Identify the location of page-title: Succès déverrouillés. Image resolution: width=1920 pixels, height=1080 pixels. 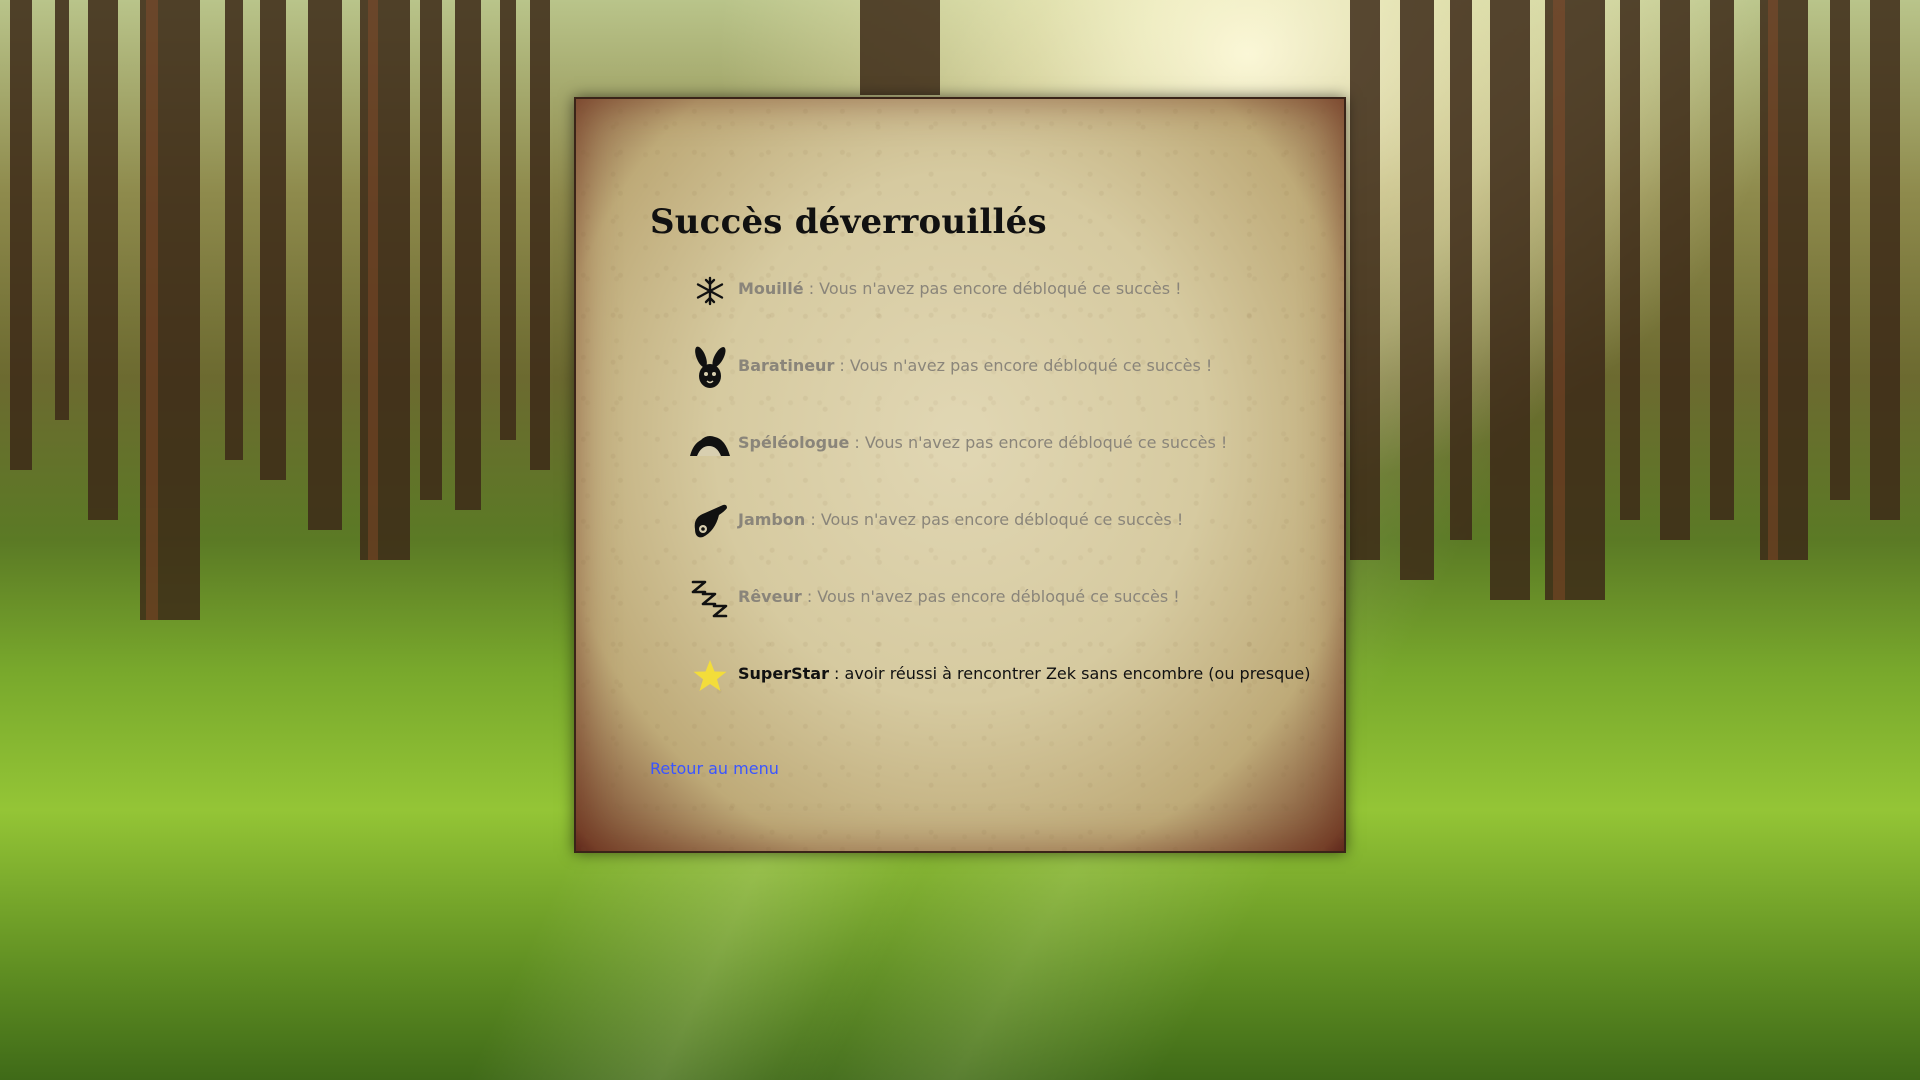
(848, 222).